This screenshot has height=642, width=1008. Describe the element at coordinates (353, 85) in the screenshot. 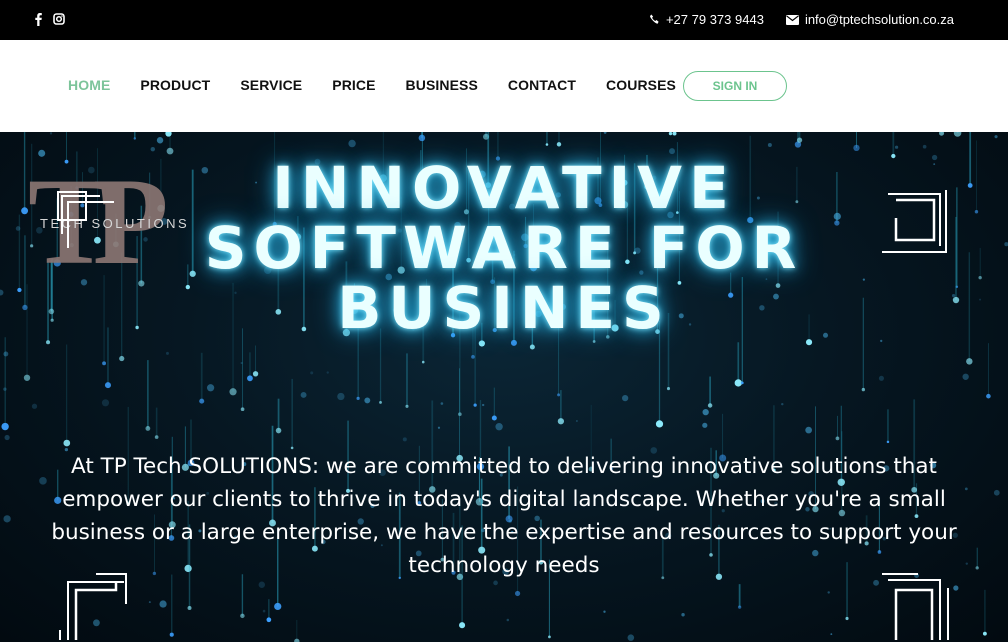

I see `nav-price: PRICE` at that location.